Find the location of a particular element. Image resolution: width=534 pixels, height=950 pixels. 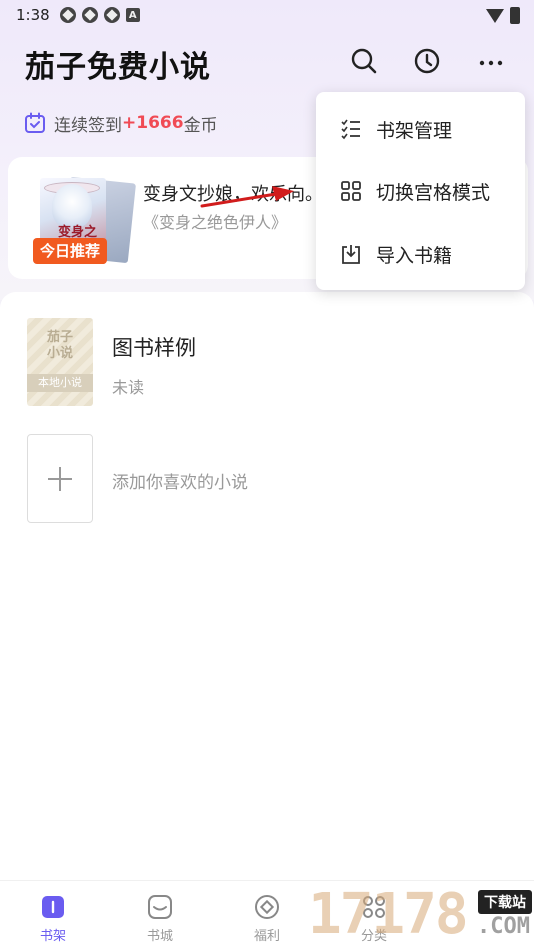

book-read-status: 未读 is located at coordinates (128, 387).